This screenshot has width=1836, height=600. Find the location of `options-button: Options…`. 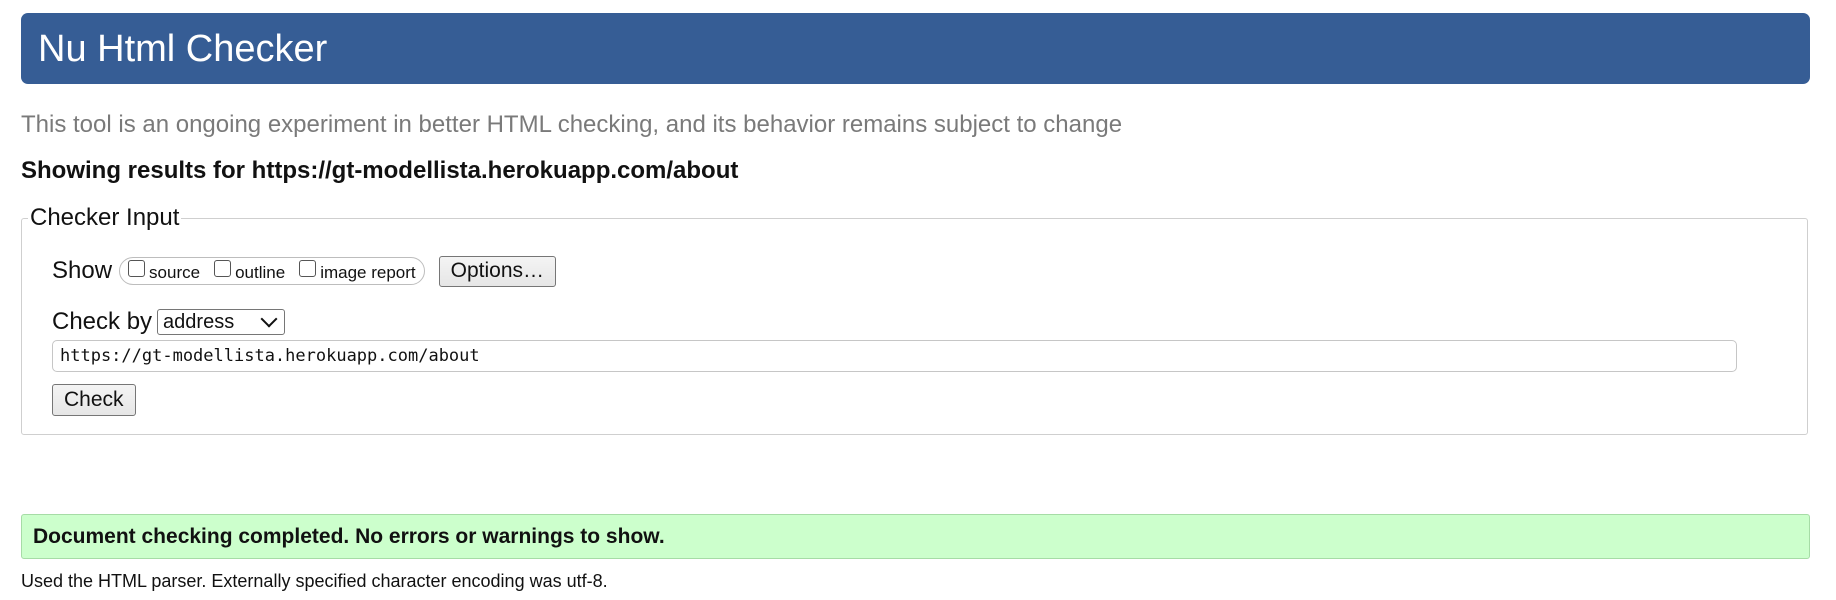

options-button: Options… is located at coordinates (497, 271).